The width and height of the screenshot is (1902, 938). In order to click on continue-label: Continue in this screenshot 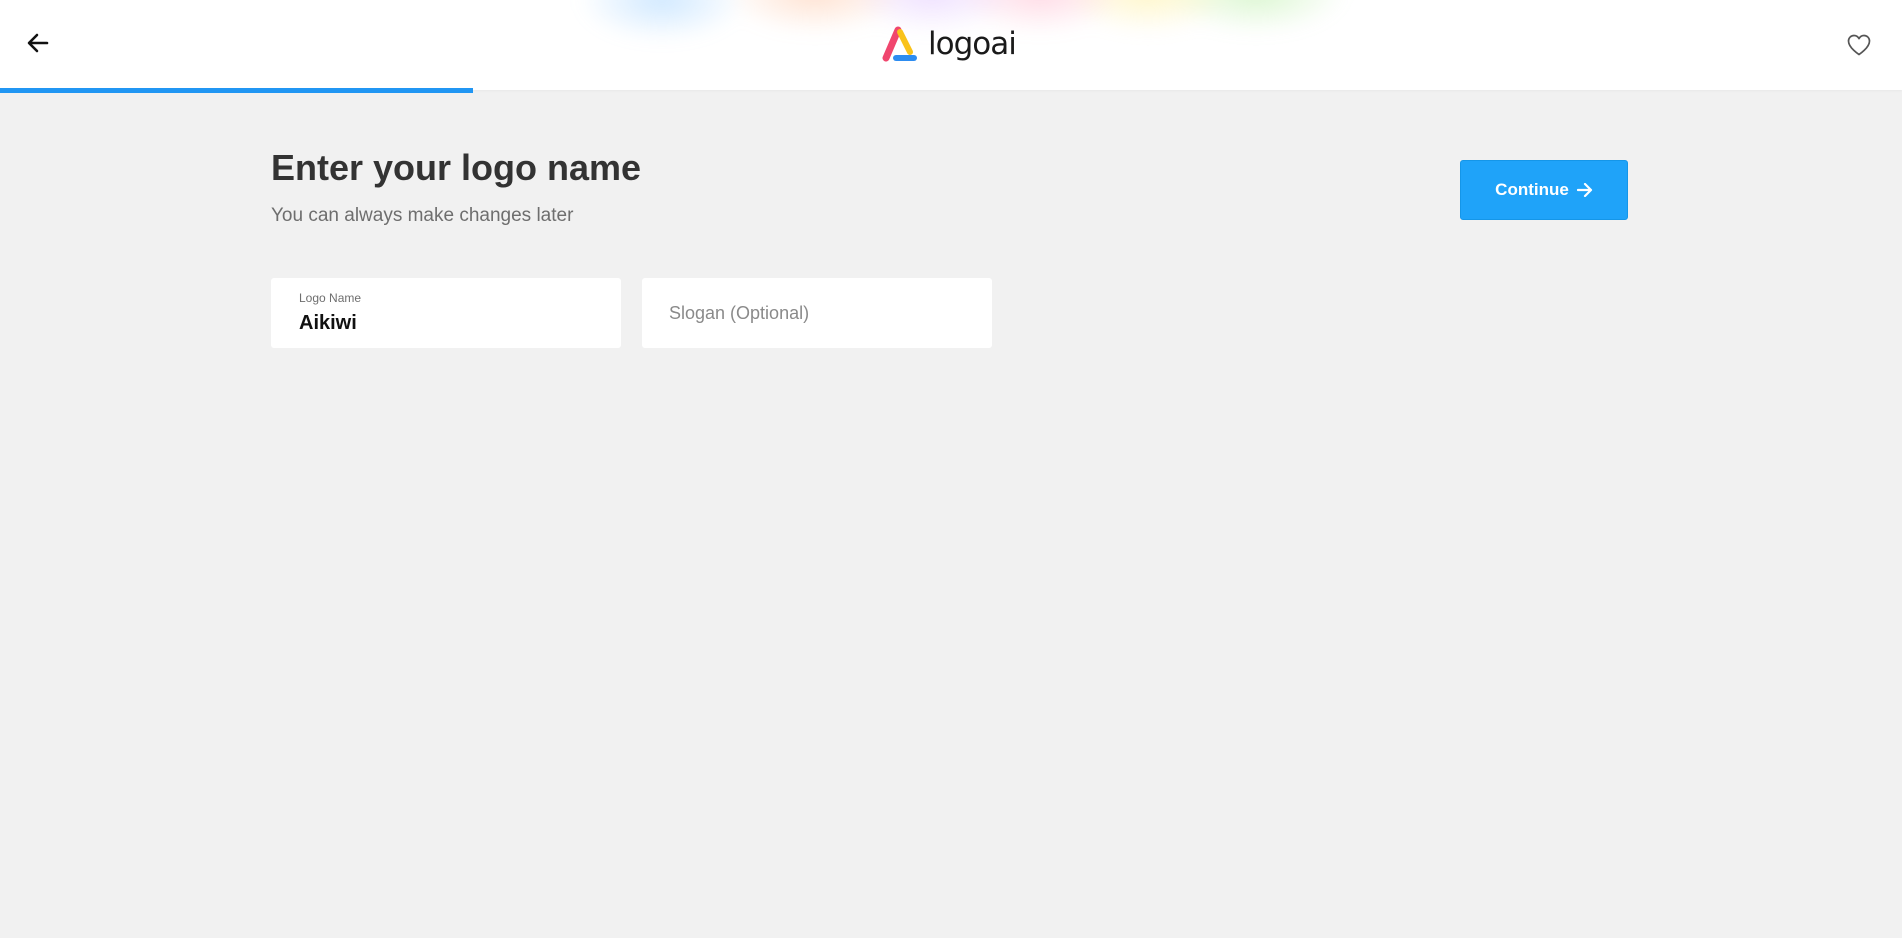, I will do `click(1532, 189)`.